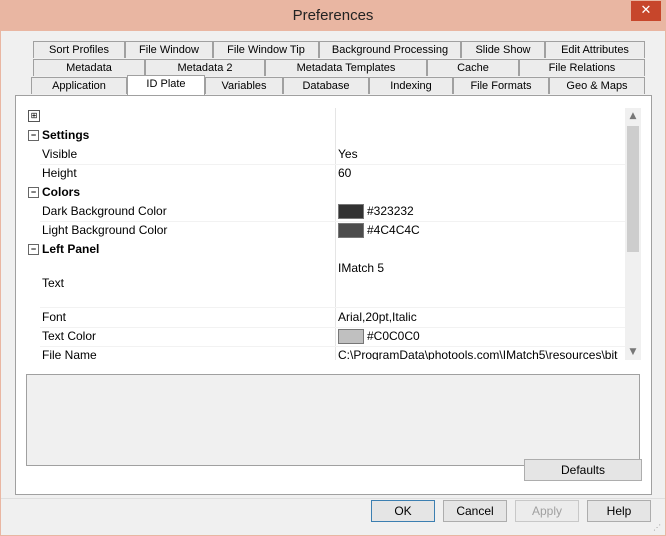 This screenshot has width=666, height=536. Describe the element at coordinates (377, 317) in the screenshot. I see `property-value: Arial,20pt,Italic` at that location.